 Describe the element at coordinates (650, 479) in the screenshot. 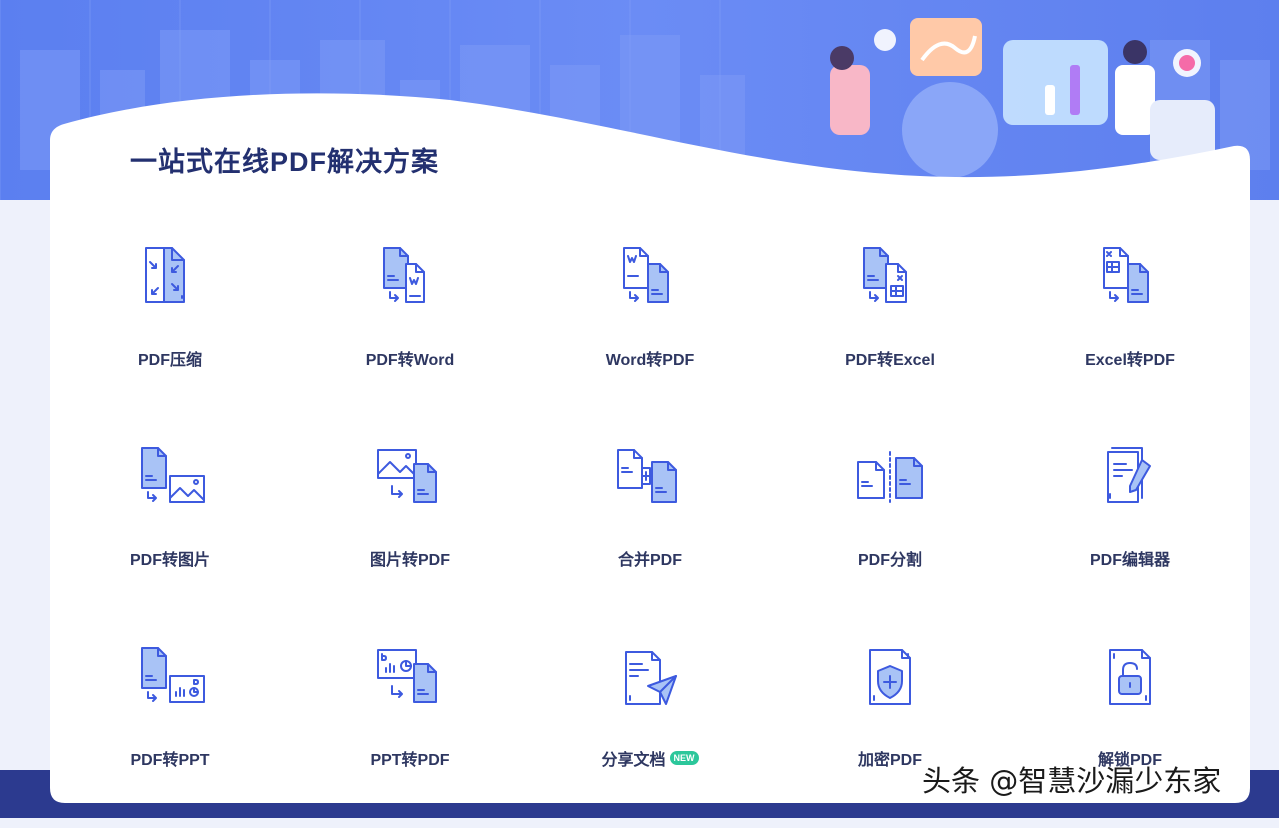

I see `merge-icon` at that location.